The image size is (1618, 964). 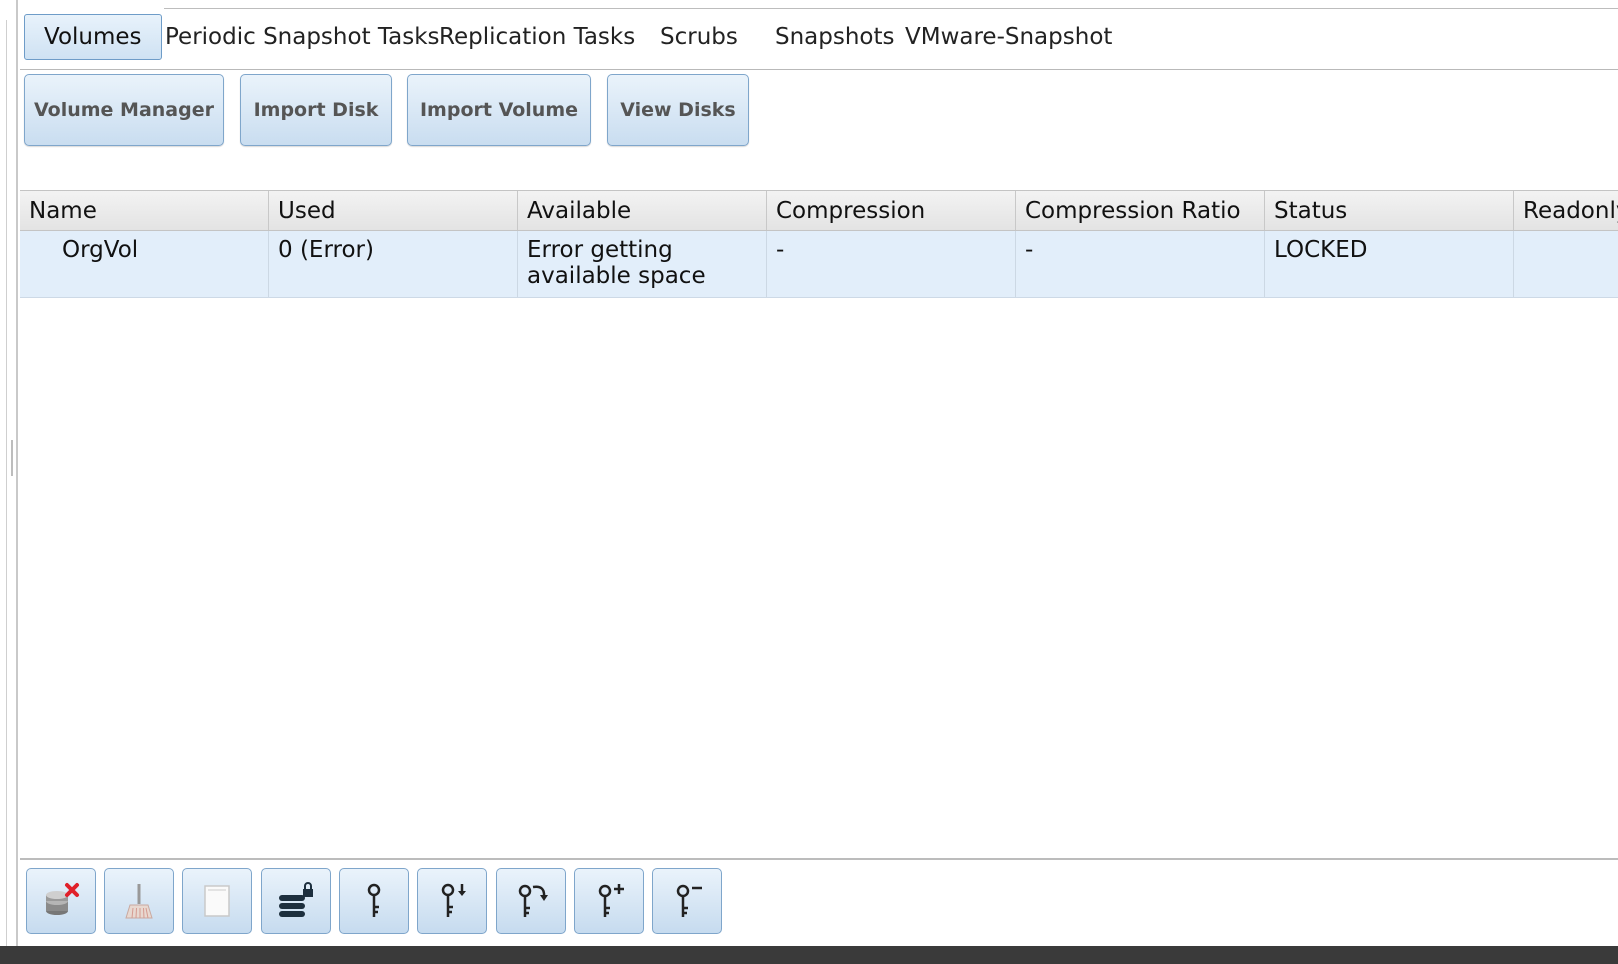 I want to click on column-header-compression-ratio: Compression Ratio, so click(x=1140, y=210).